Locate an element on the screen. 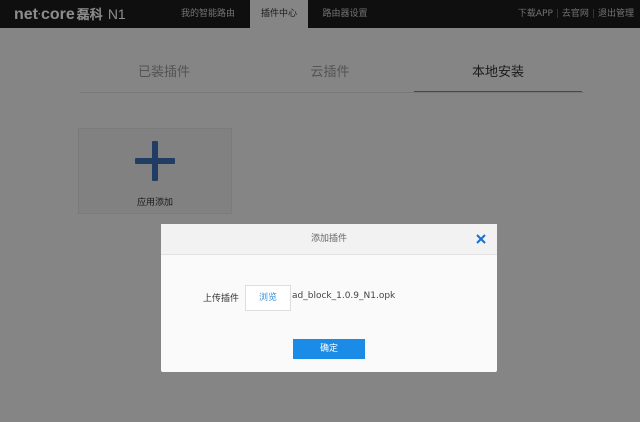  browse-button: 浏览 is located at coordinates (268, 298).